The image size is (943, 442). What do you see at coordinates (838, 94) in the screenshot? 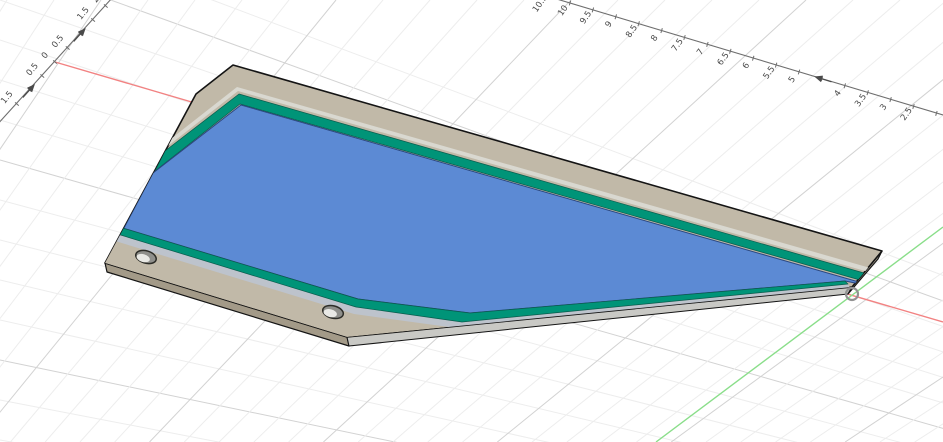
I see `ruler-right-label: 4` at bounding box center [838, 94].